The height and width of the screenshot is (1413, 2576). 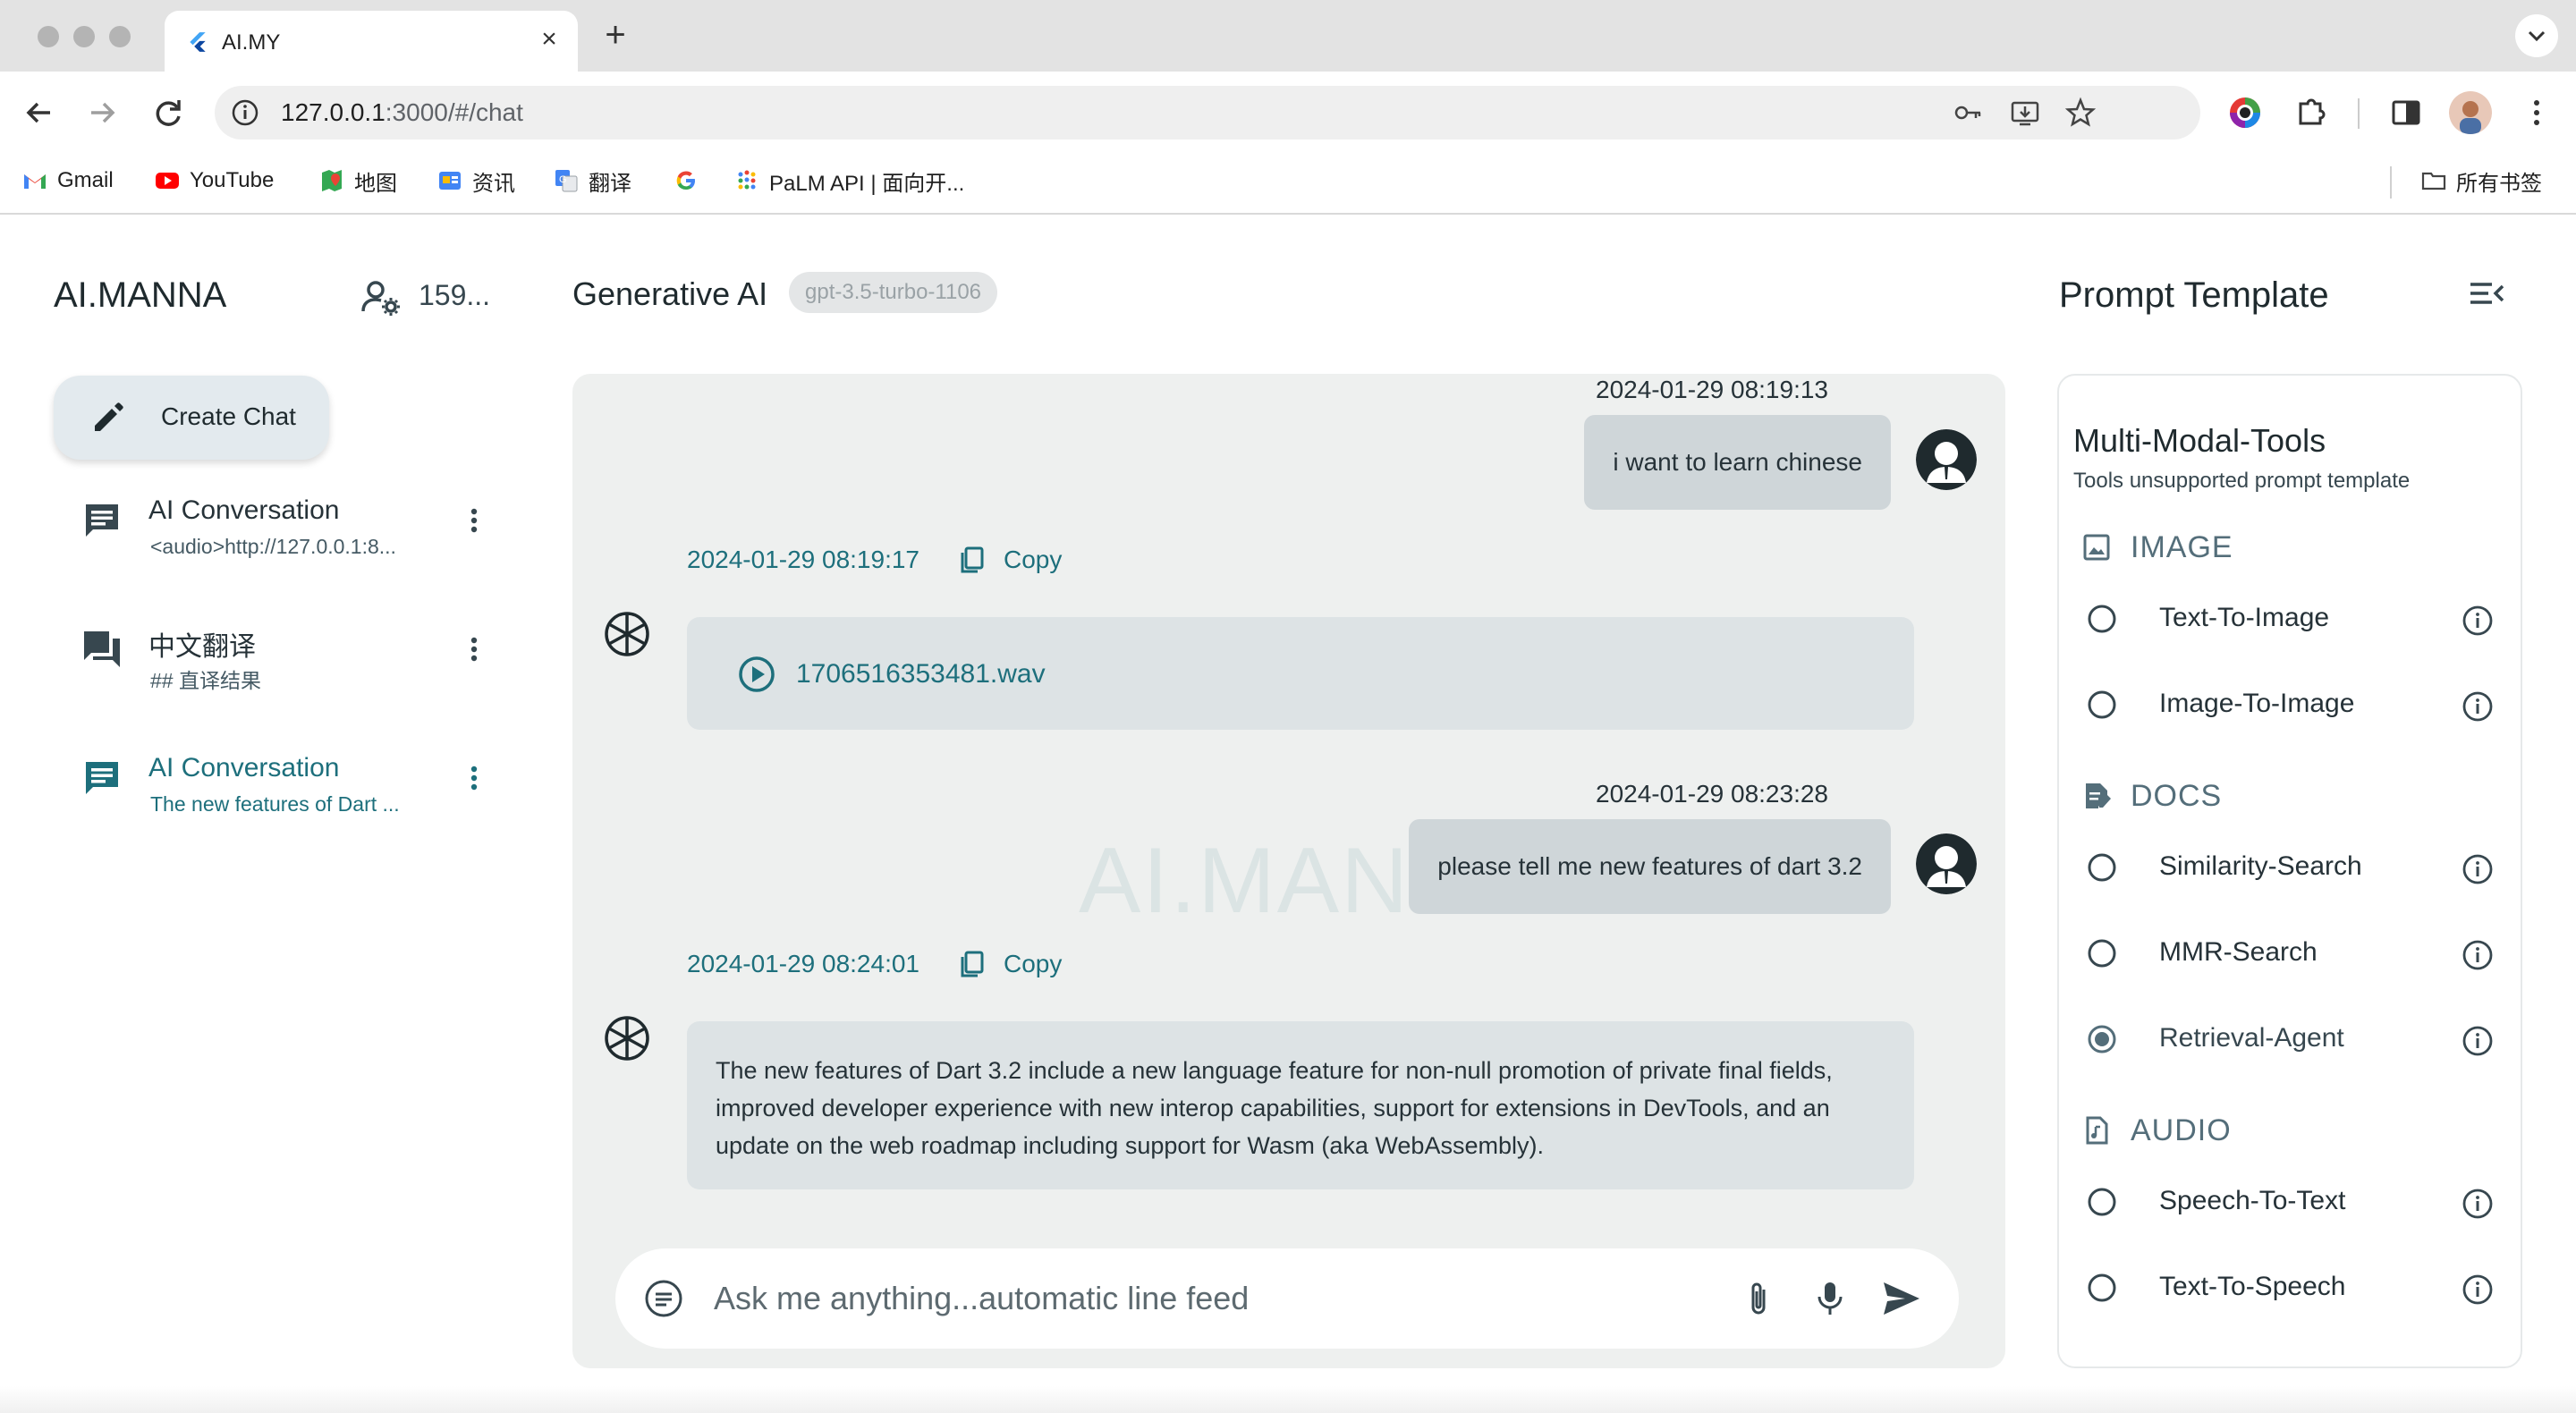 What do you see at coordinates (371, 41) in the screenshot?
I see `browser-tab: AI.MY ×` at bounding box center [371, 41].